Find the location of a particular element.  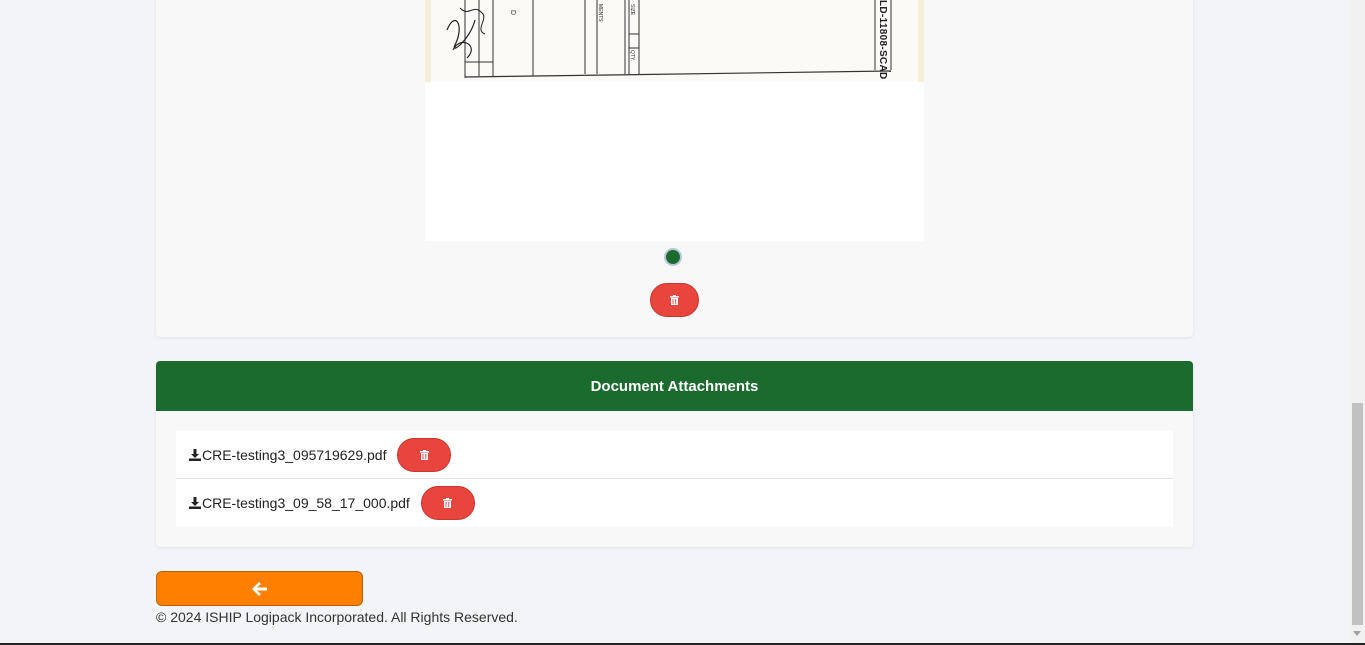

carousel-indicator-dot is located at coordinates (673, 257).